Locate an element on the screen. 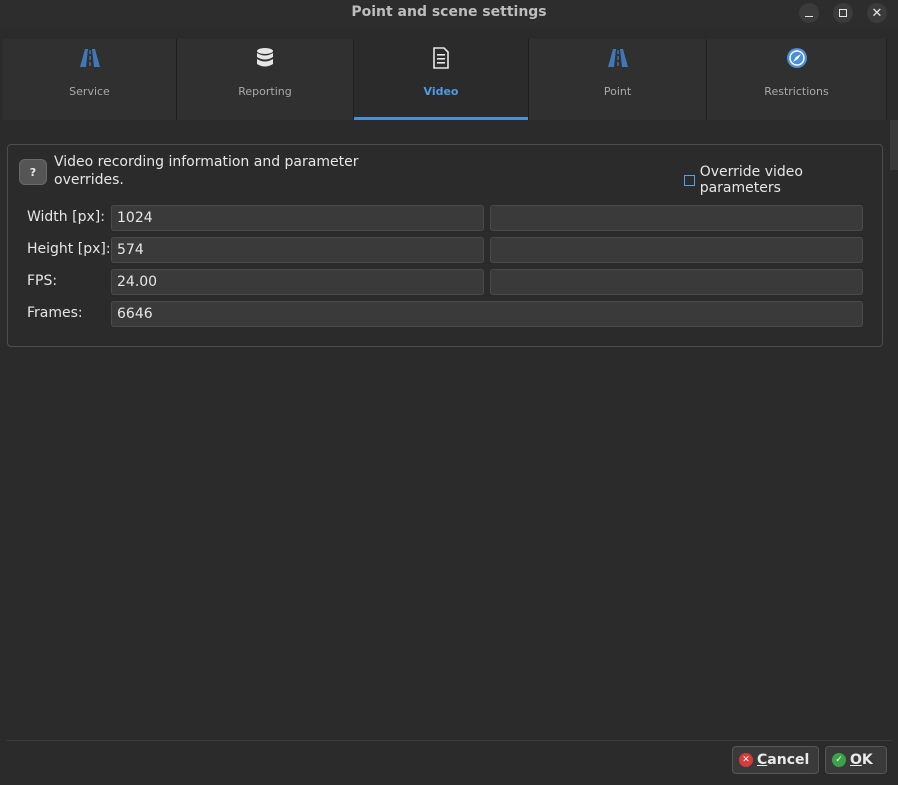 This screenshot has width=898, height=785. frames-field: 6646 is located at coordinates (487, 314).